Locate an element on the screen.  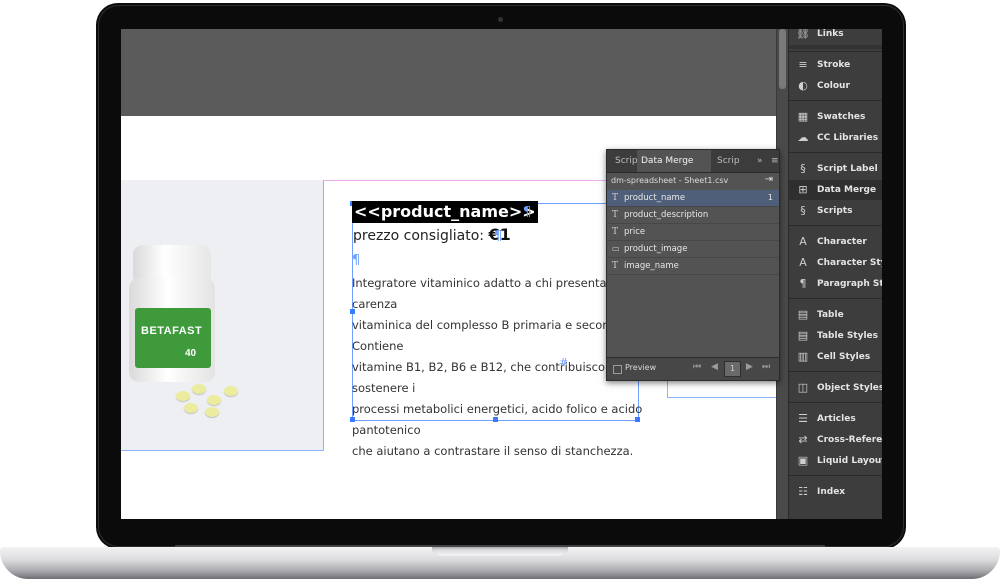
dock-item-cross-references: ⇄ Cross-References is located at coordinates (835, 440).